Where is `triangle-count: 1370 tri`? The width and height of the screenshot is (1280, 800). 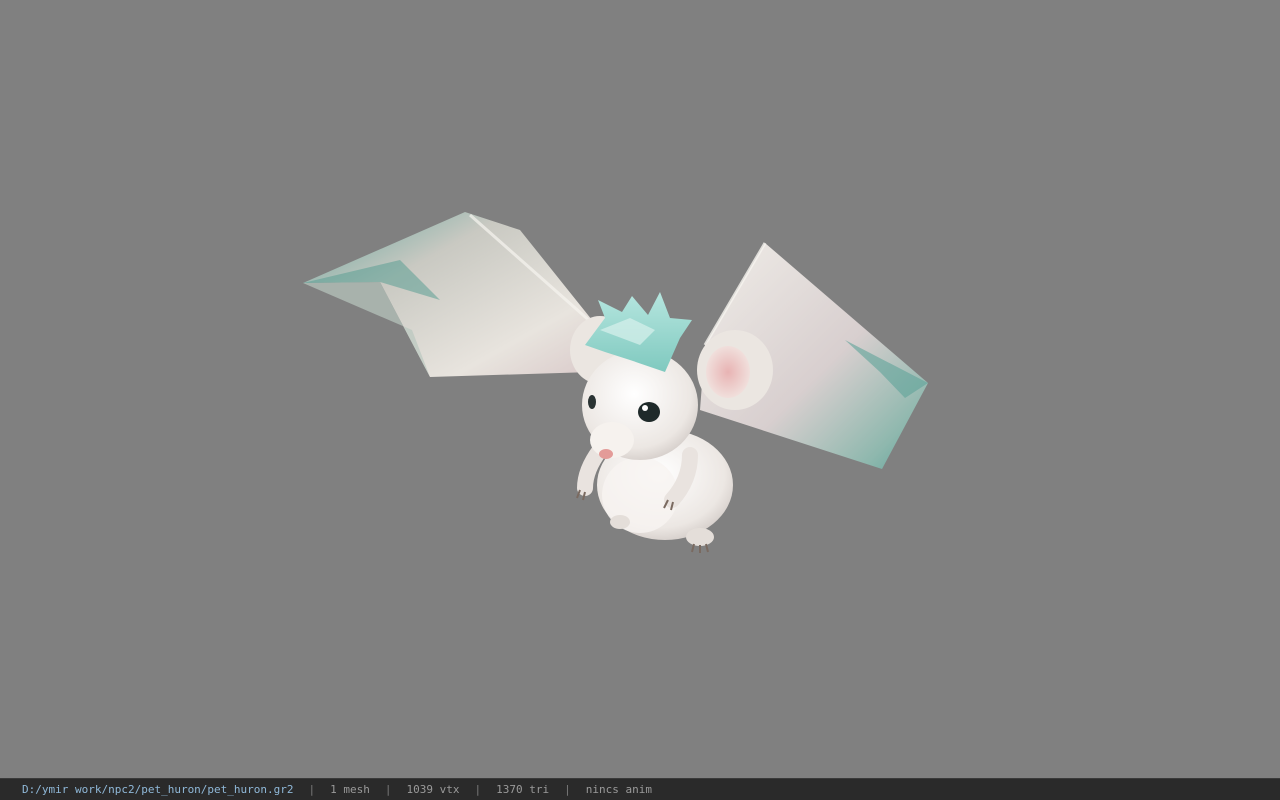
triangle-count: 1370 tri is located at coordinates (523, 789).